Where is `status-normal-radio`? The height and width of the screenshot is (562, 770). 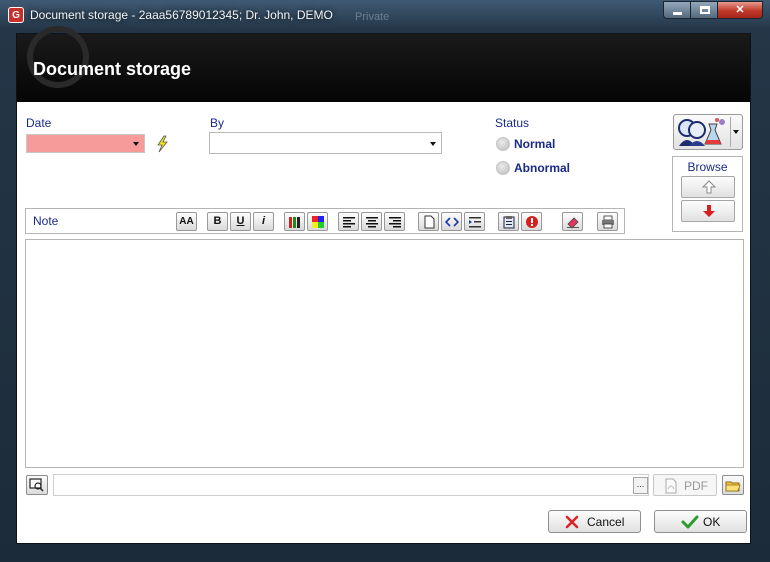
status-normal-radio is located at coordinates (503, 144).